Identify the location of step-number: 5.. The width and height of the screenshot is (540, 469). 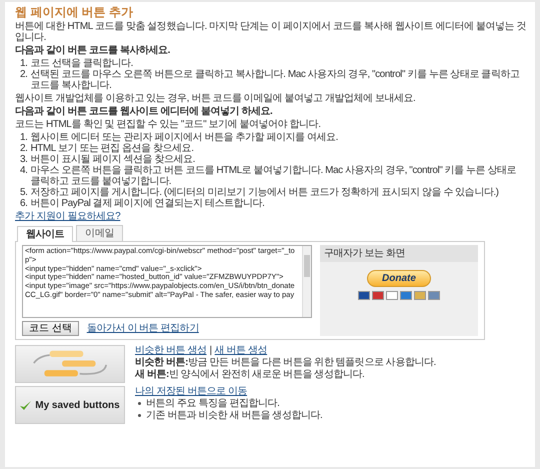
(24, 192).